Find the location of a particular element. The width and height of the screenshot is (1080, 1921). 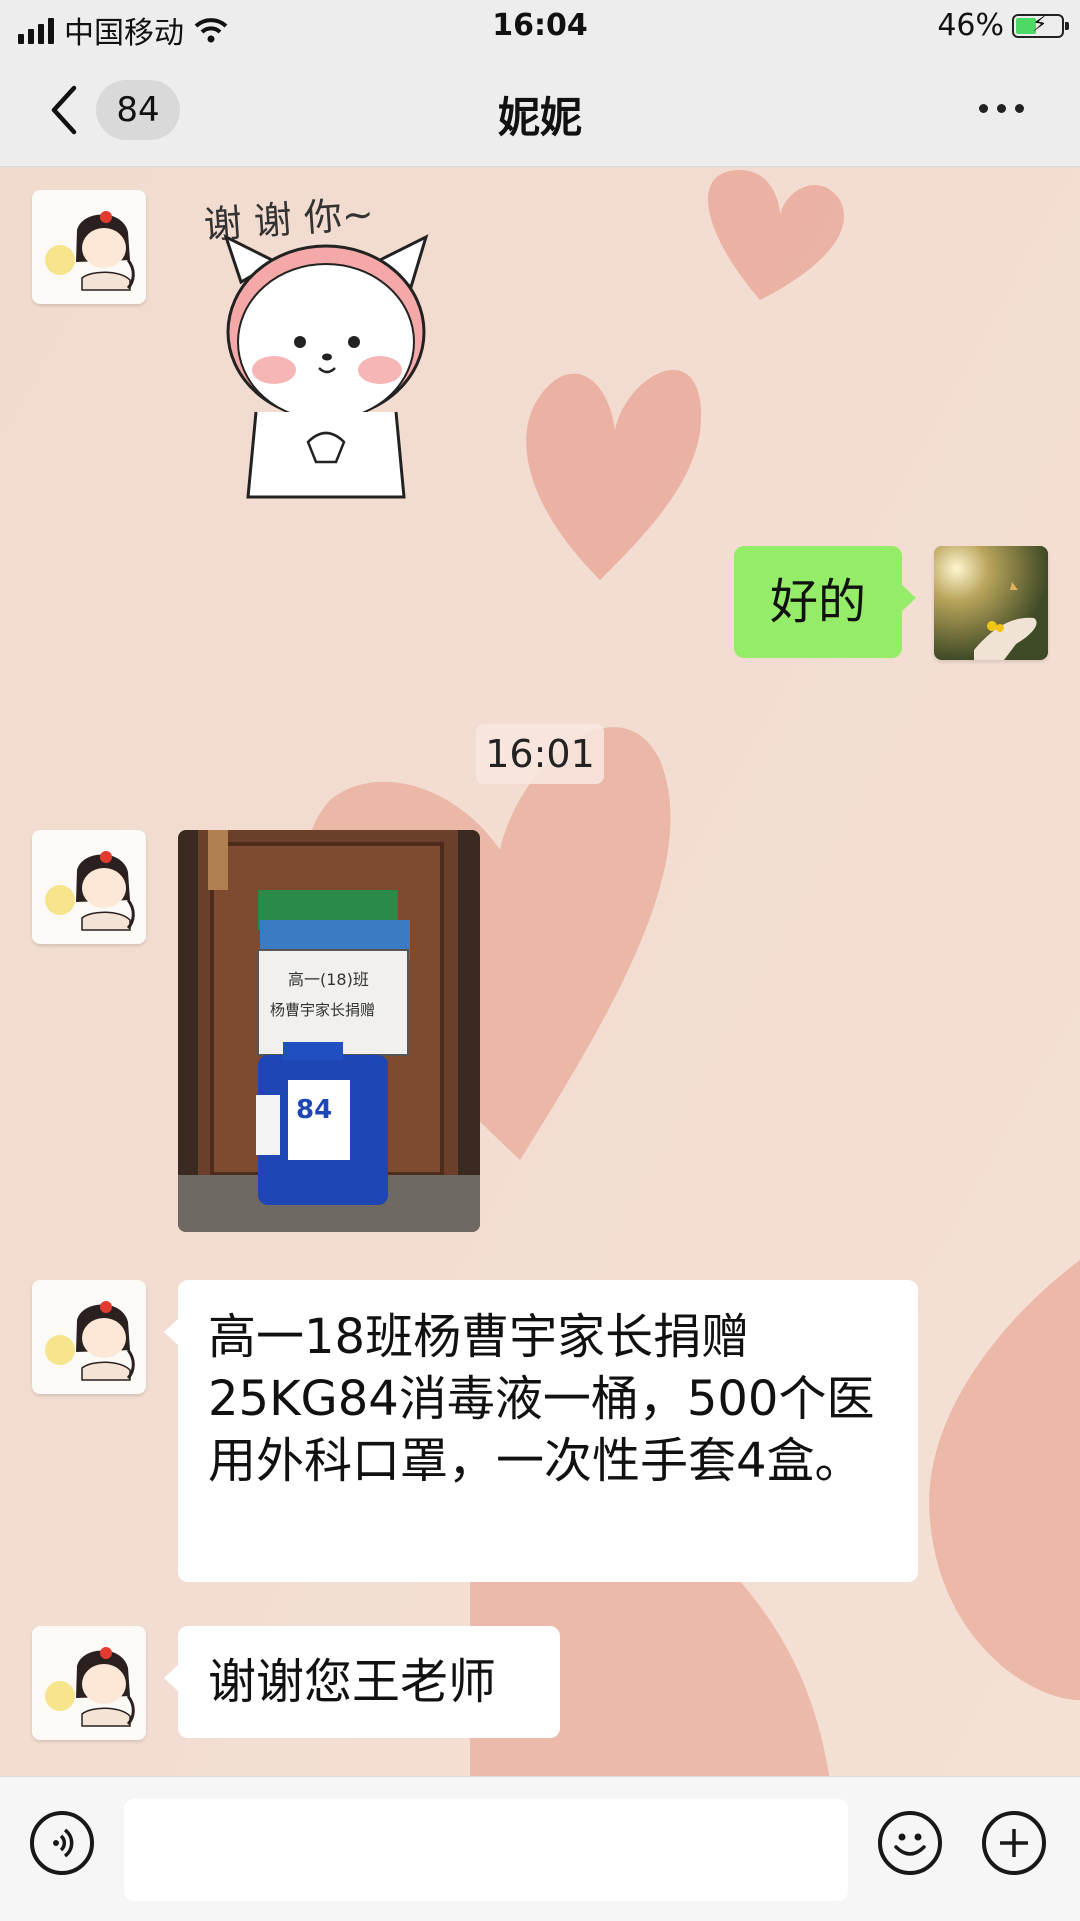

box-note-line2: 杨曹宇家长捐赠 is located at coordinates (322, 1010).